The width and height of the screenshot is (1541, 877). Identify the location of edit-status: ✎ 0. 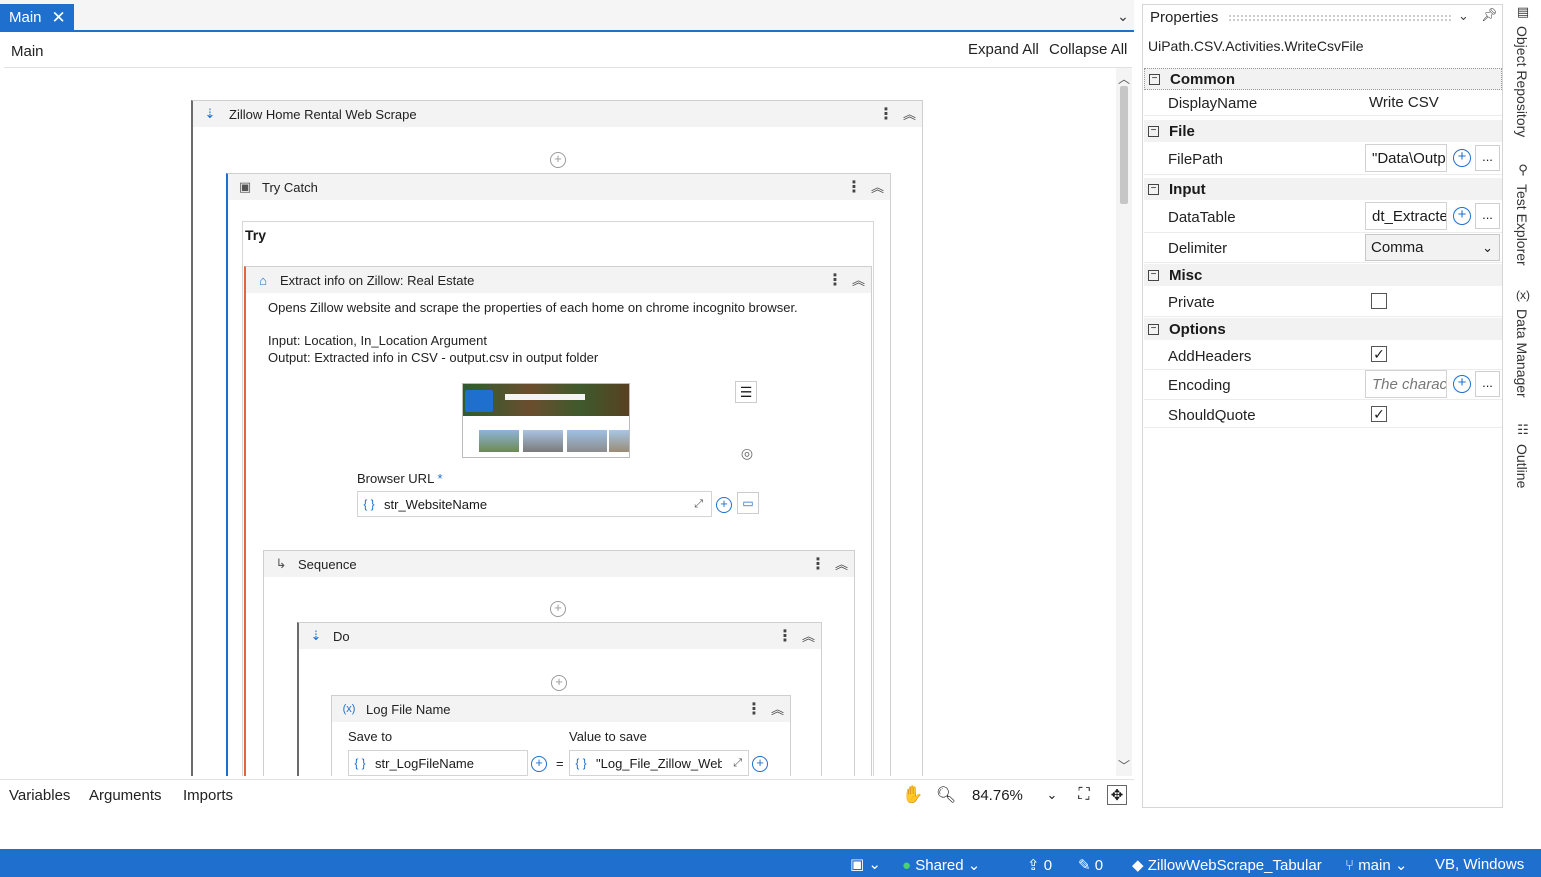
(1090, 865).